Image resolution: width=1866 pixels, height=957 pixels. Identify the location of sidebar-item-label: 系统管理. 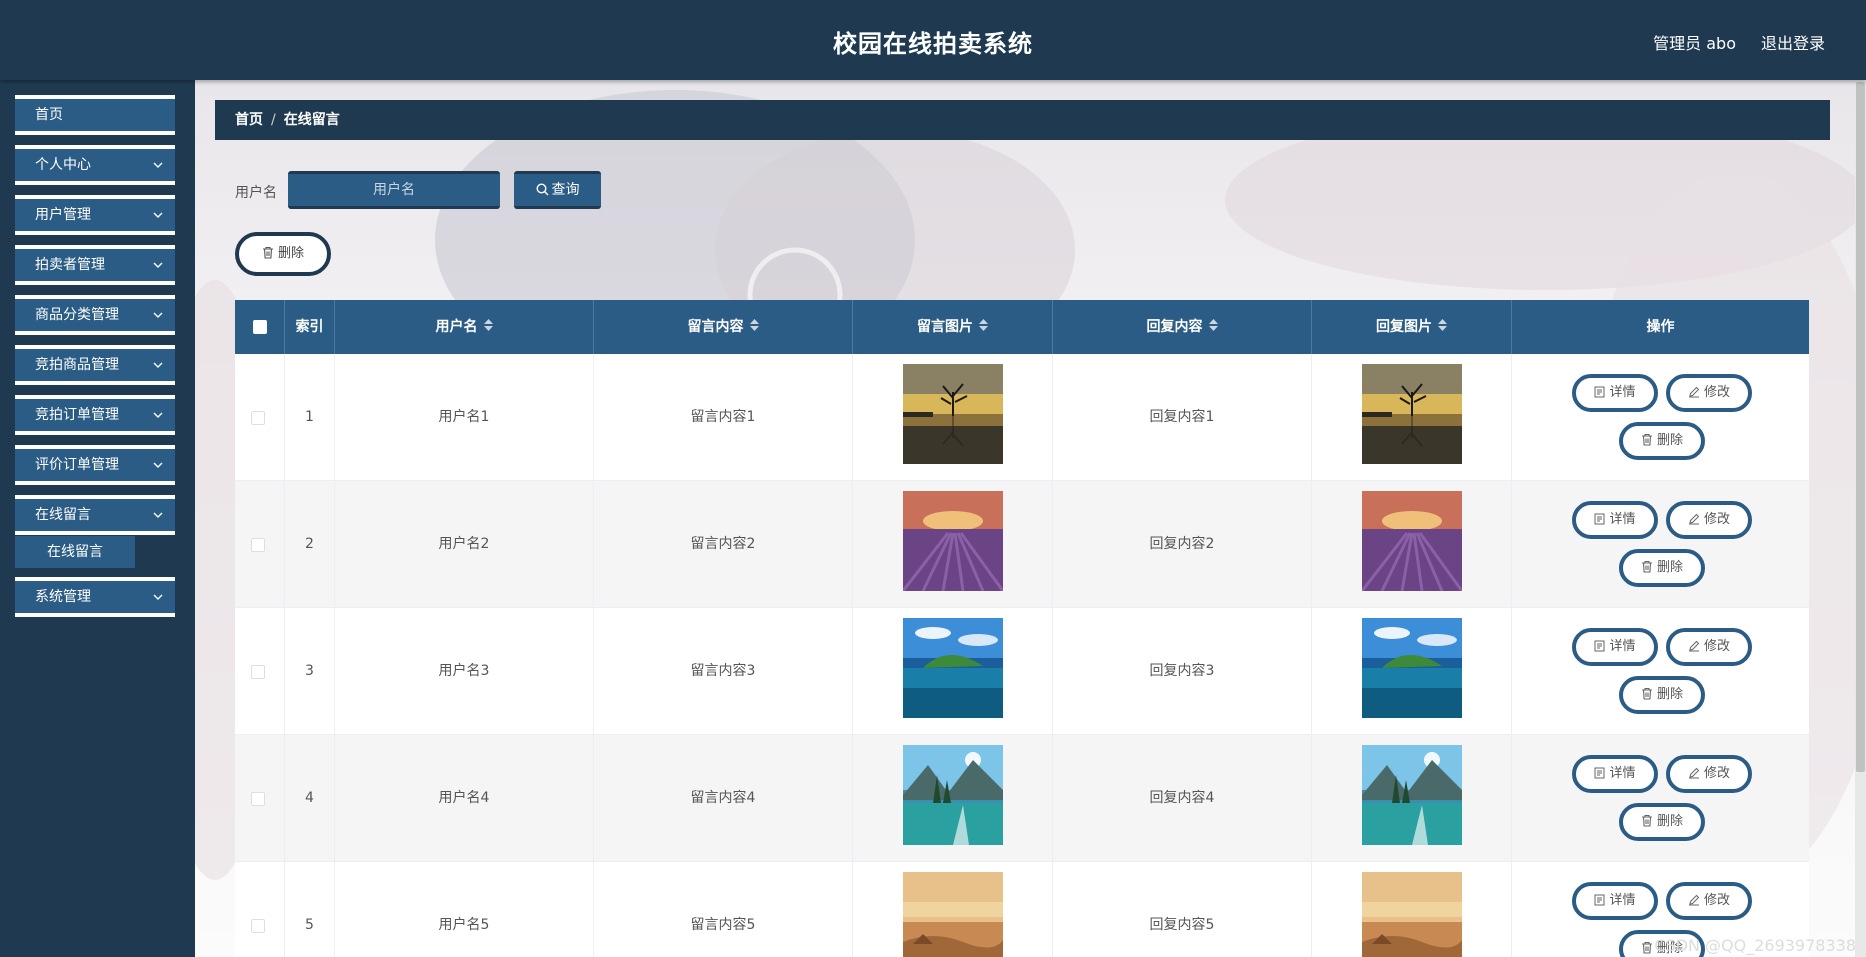
(63, 597).